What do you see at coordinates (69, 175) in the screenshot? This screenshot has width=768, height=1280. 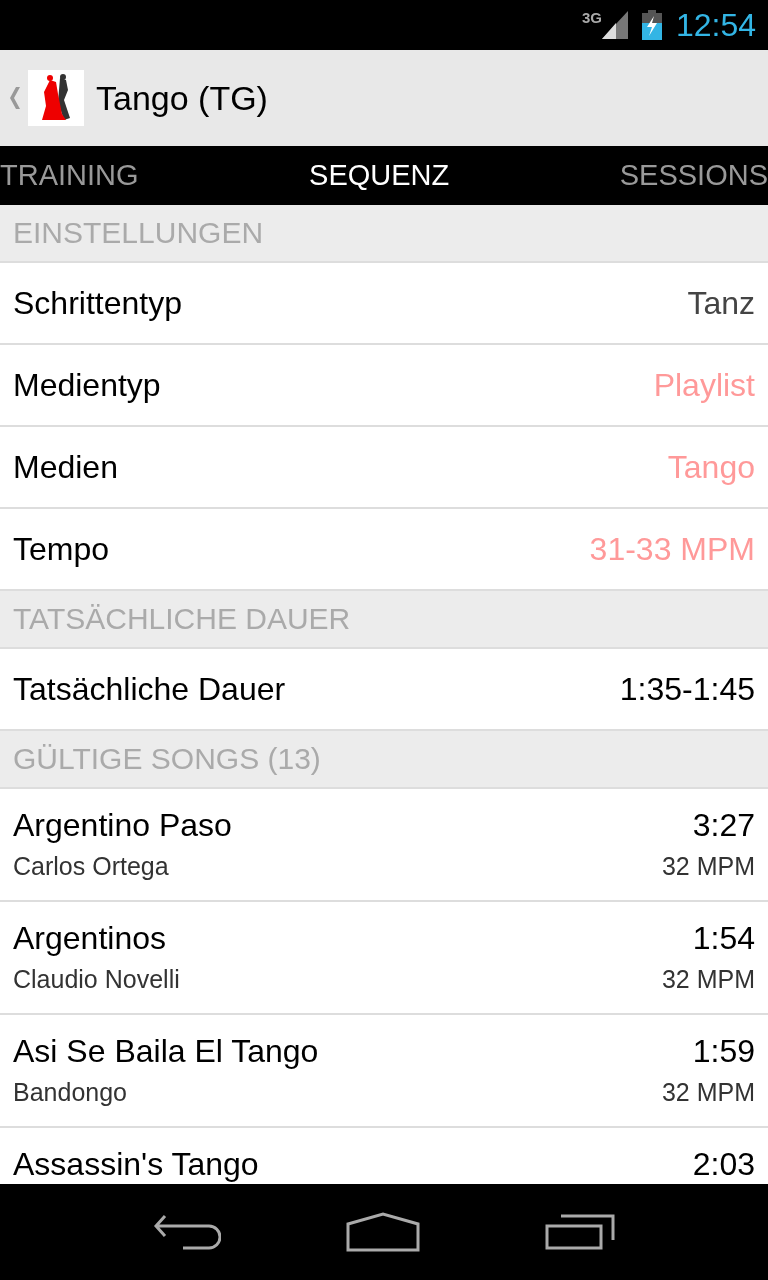 I see `tab: TRAINING` at bounding box center [69, 175].